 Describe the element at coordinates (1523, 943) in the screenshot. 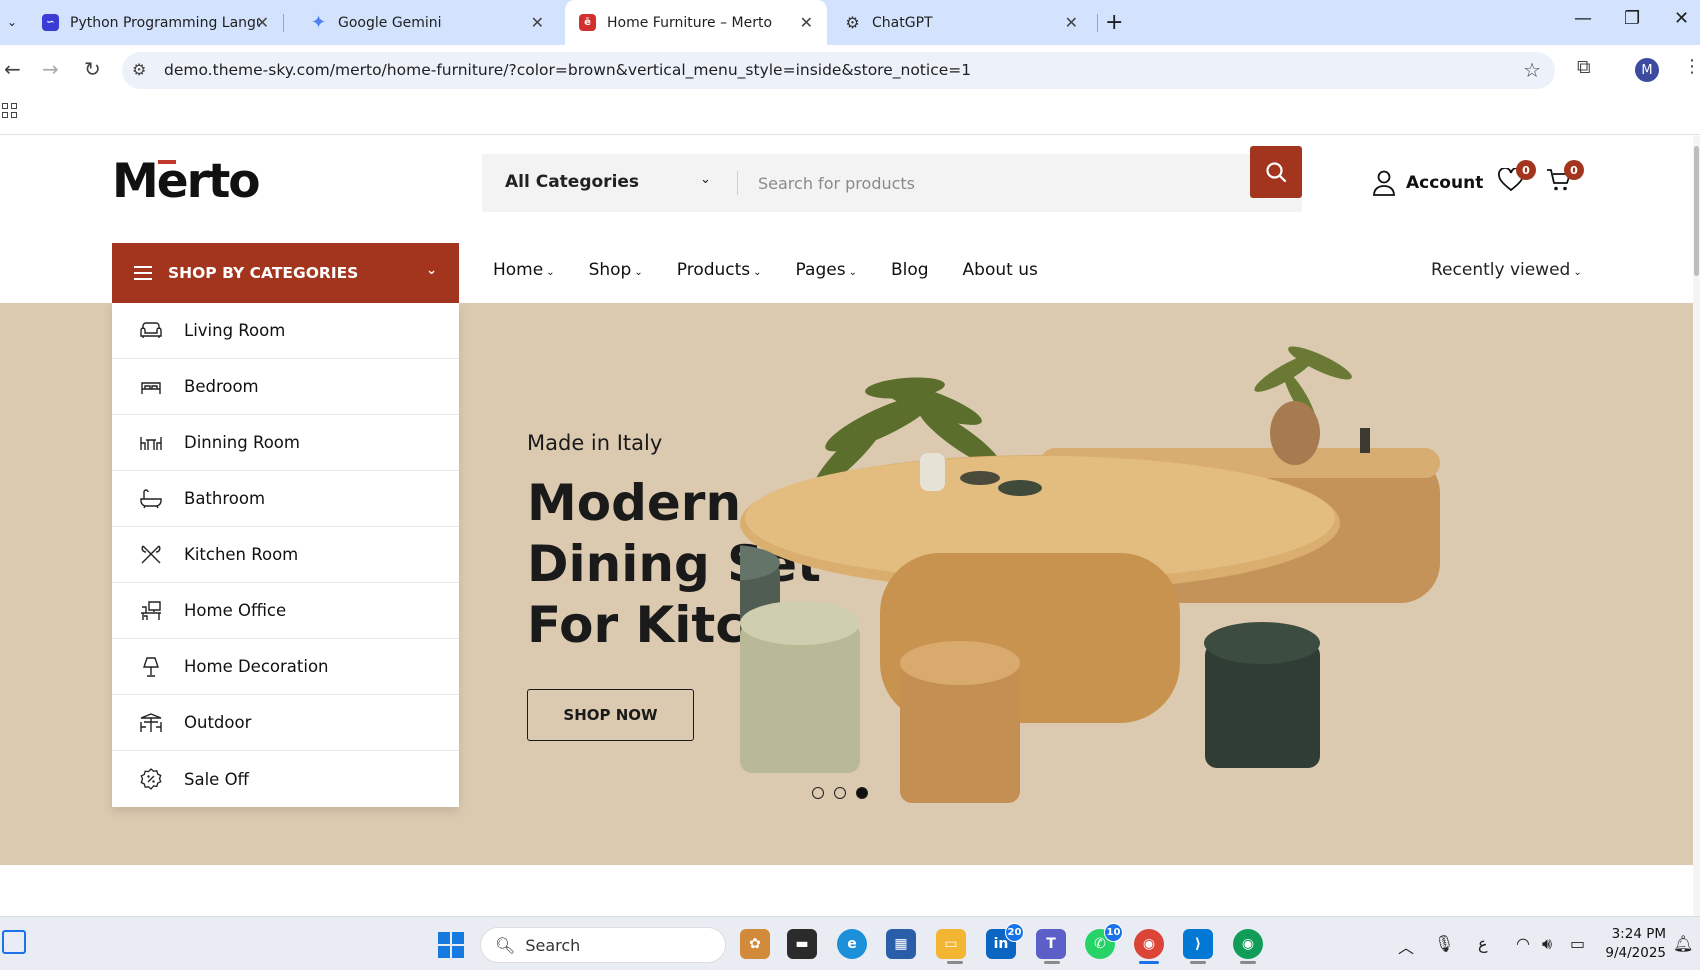

I see `wifi-icon: ◠` at that location.